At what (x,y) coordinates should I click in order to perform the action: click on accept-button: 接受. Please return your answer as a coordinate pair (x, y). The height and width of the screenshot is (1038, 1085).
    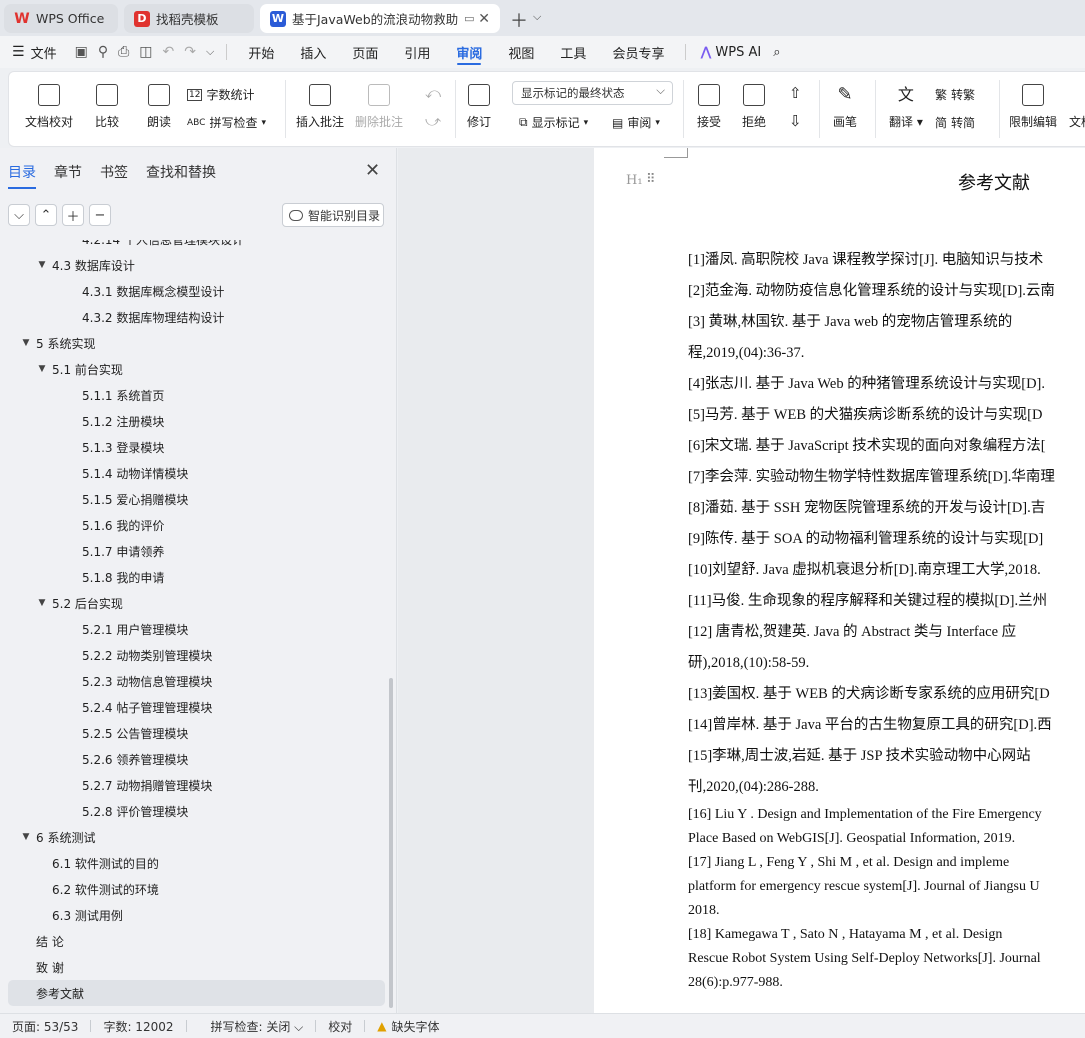
    Looking at the image, I should click on (709, 107).